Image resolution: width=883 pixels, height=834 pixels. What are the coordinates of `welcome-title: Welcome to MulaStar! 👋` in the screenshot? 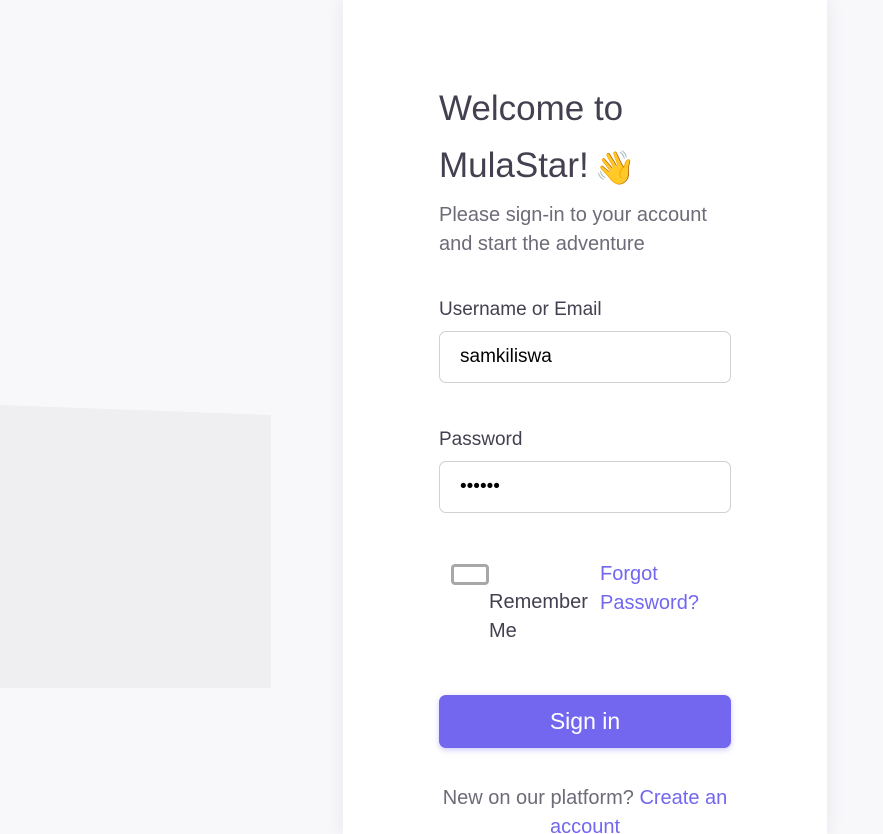 It's located at (585, 138).